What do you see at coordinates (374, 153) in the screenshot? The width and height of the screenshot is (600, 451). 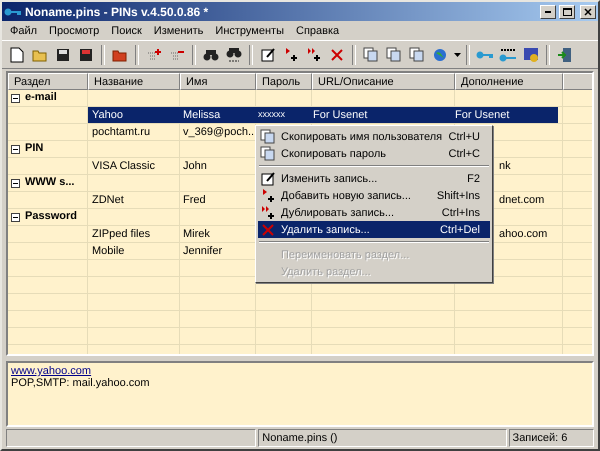 I see `context-menu-item: Скопировать пароль Ctrl+C` at bounding box center [374, 153].